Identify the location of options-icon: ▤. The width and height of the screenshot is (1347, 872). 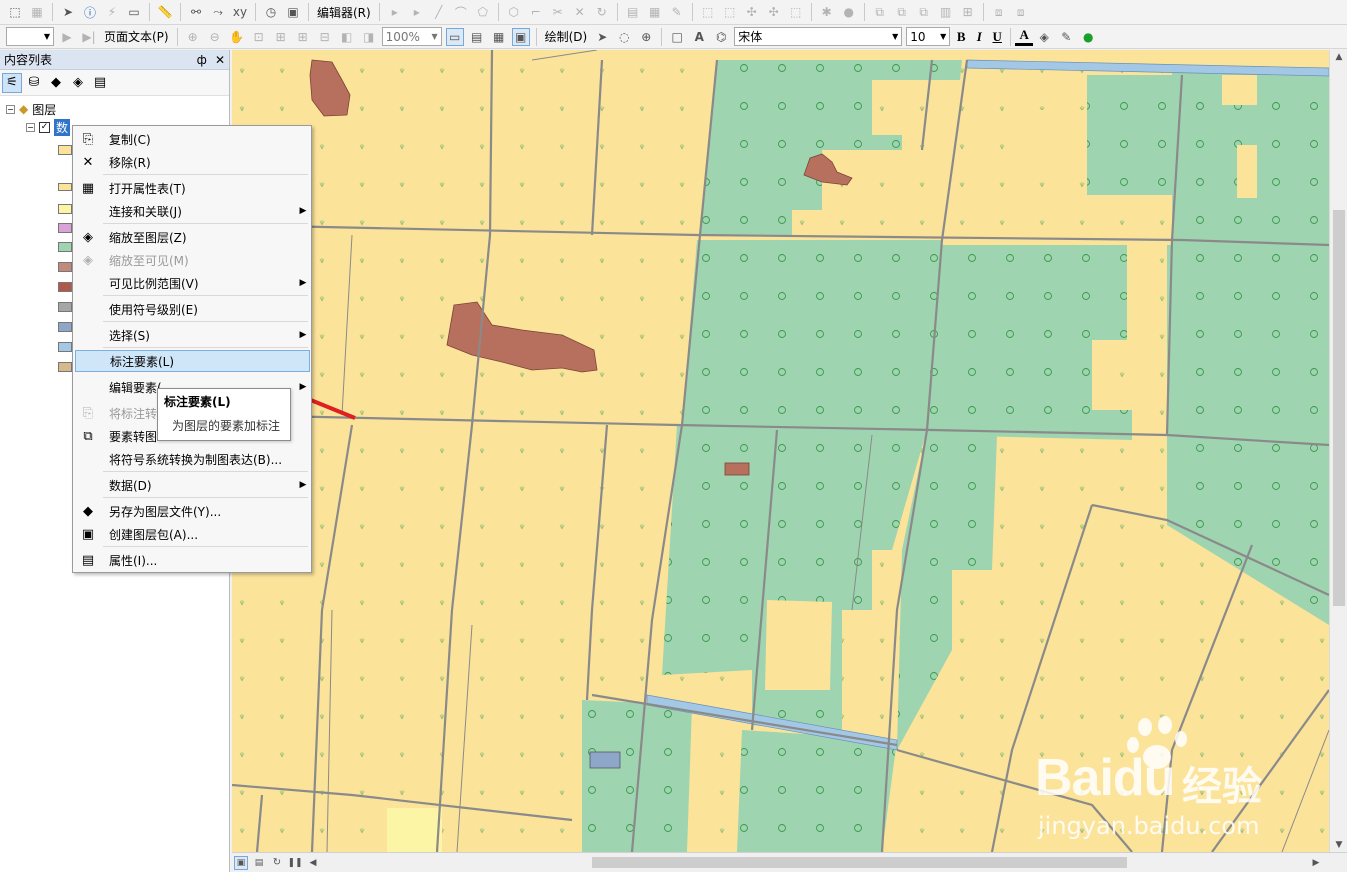
(100, 83).